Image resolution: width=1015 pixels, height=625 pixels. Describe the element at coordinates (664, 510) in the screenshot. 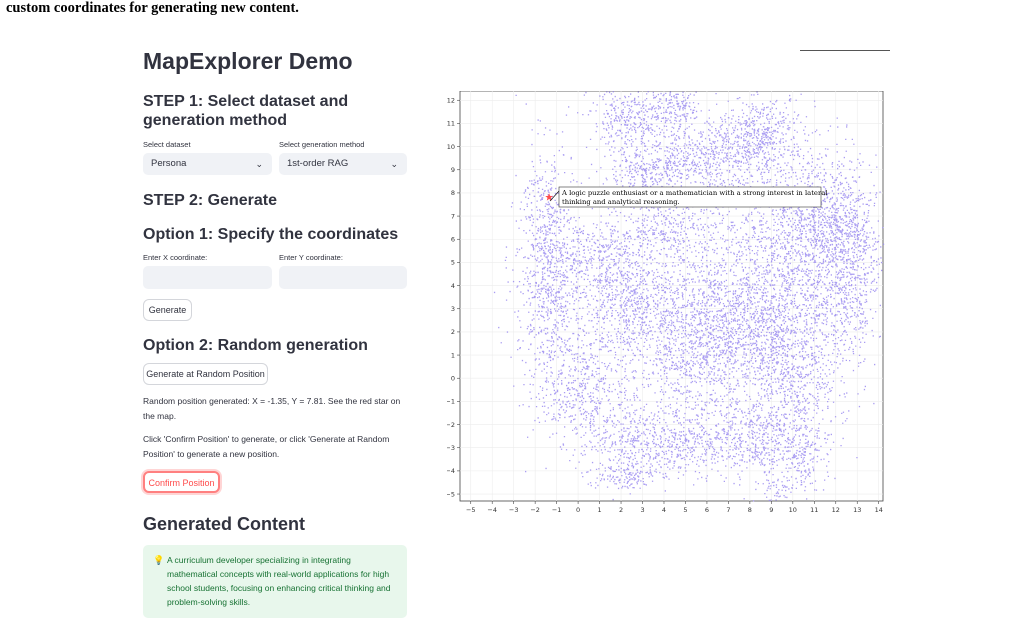

I see `x-tick-label: 4` at that location.